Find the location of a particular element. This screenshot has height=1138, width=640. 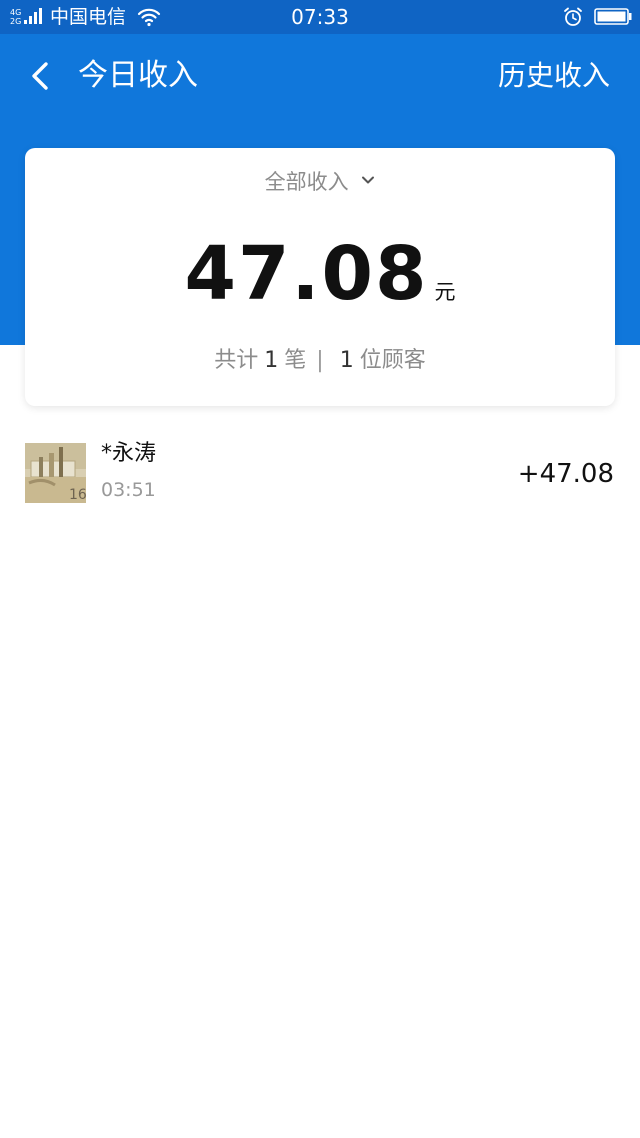

customers-suffix: 位顾客 is located at coordinates (392, 360).